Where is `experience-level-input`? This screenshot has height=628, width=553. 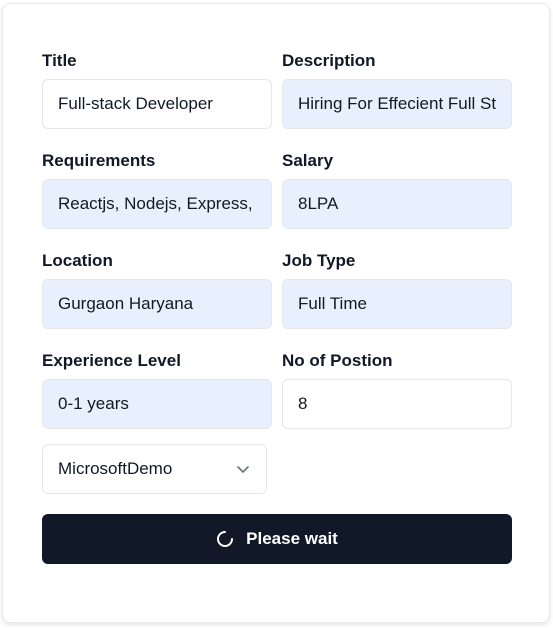
experience-level-input is located at coordinates (157, 404).